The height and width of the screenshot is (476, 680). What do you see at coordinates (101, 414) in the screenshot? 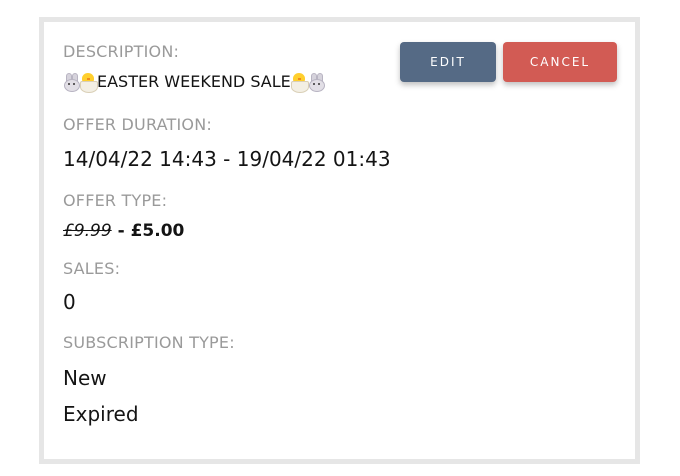
I see `subscription-type-item: Expired` at bounding box center [101, 414].